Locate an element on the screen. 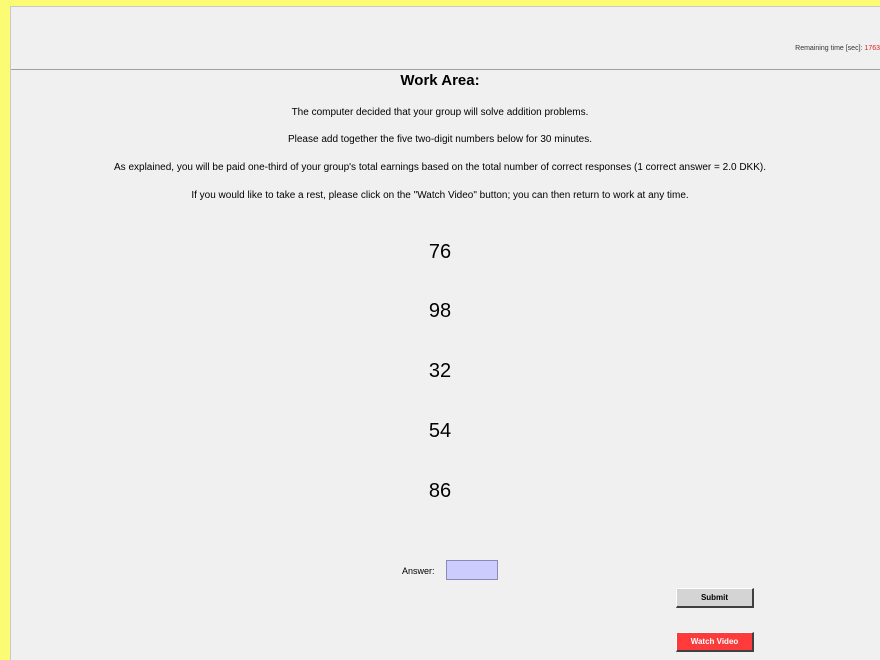 The image size is (880, 660). watch-video-button: Watch Video is located at coordinates (715, 642).